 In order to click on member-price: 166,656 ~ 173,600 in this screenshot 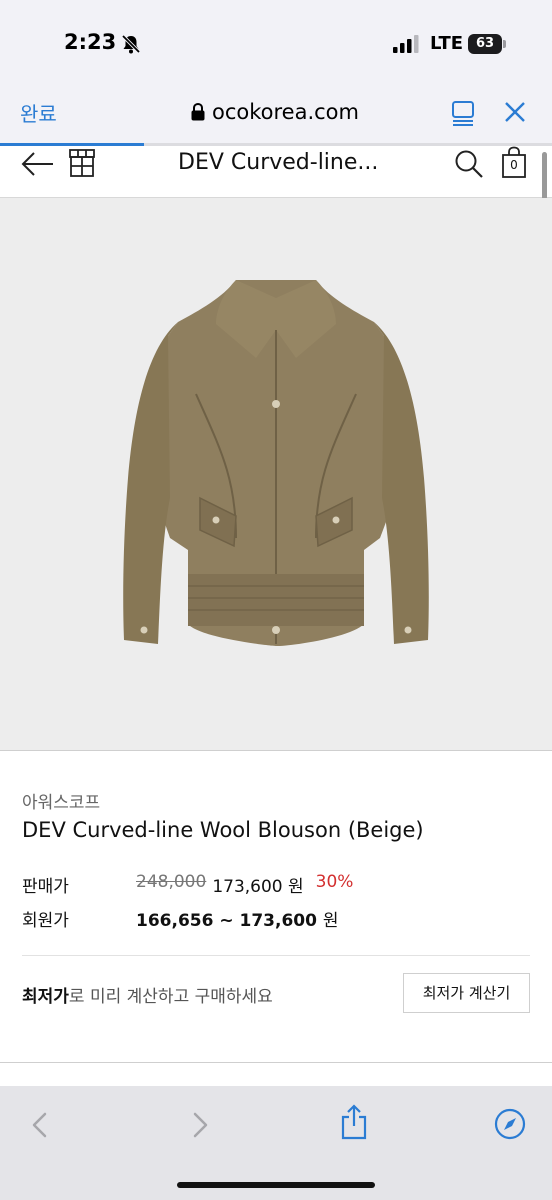, I will do `click(226, 921)`.